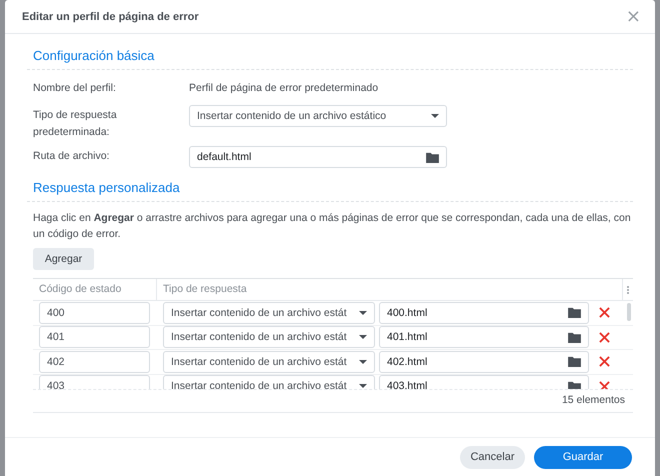 Image resolution: width=660 pixels, height=476 pixels. I want to click on field-value: 402, so click(56, 362).